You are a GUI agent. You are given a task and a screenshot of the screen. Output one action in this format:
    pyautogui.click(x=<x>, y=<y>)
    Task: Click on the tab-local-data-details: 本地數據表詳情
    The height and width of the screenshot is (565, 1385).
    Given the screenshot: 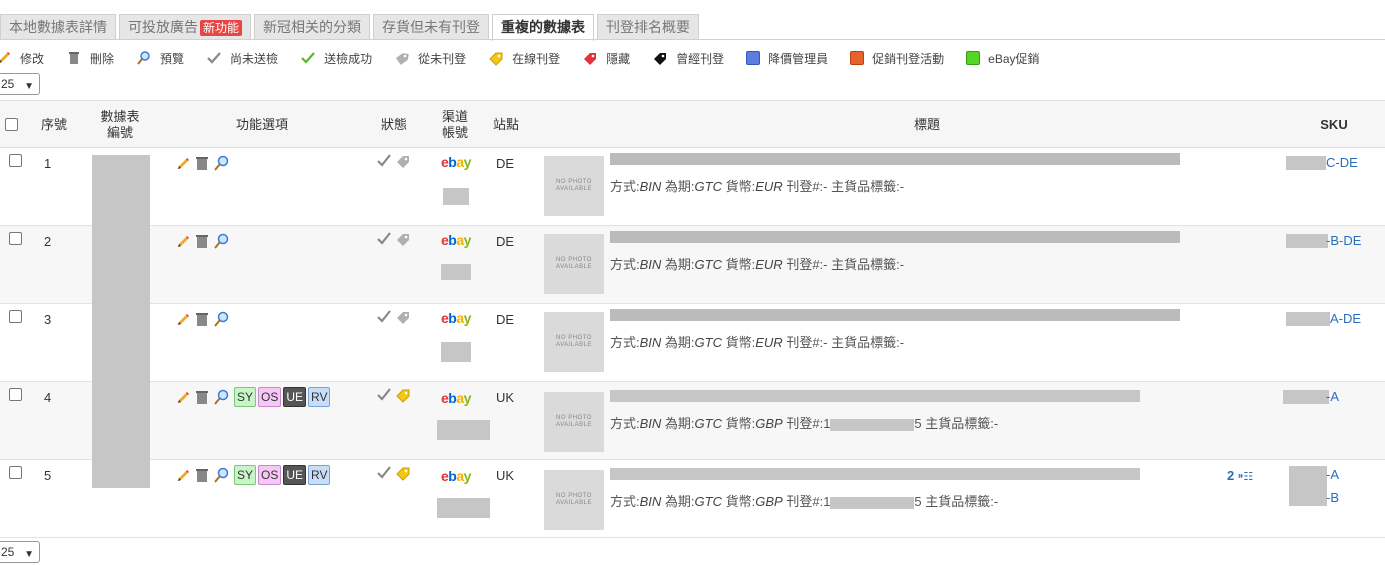 What is the action you would take?
    pyautogui.click(x=58, y=27)
    